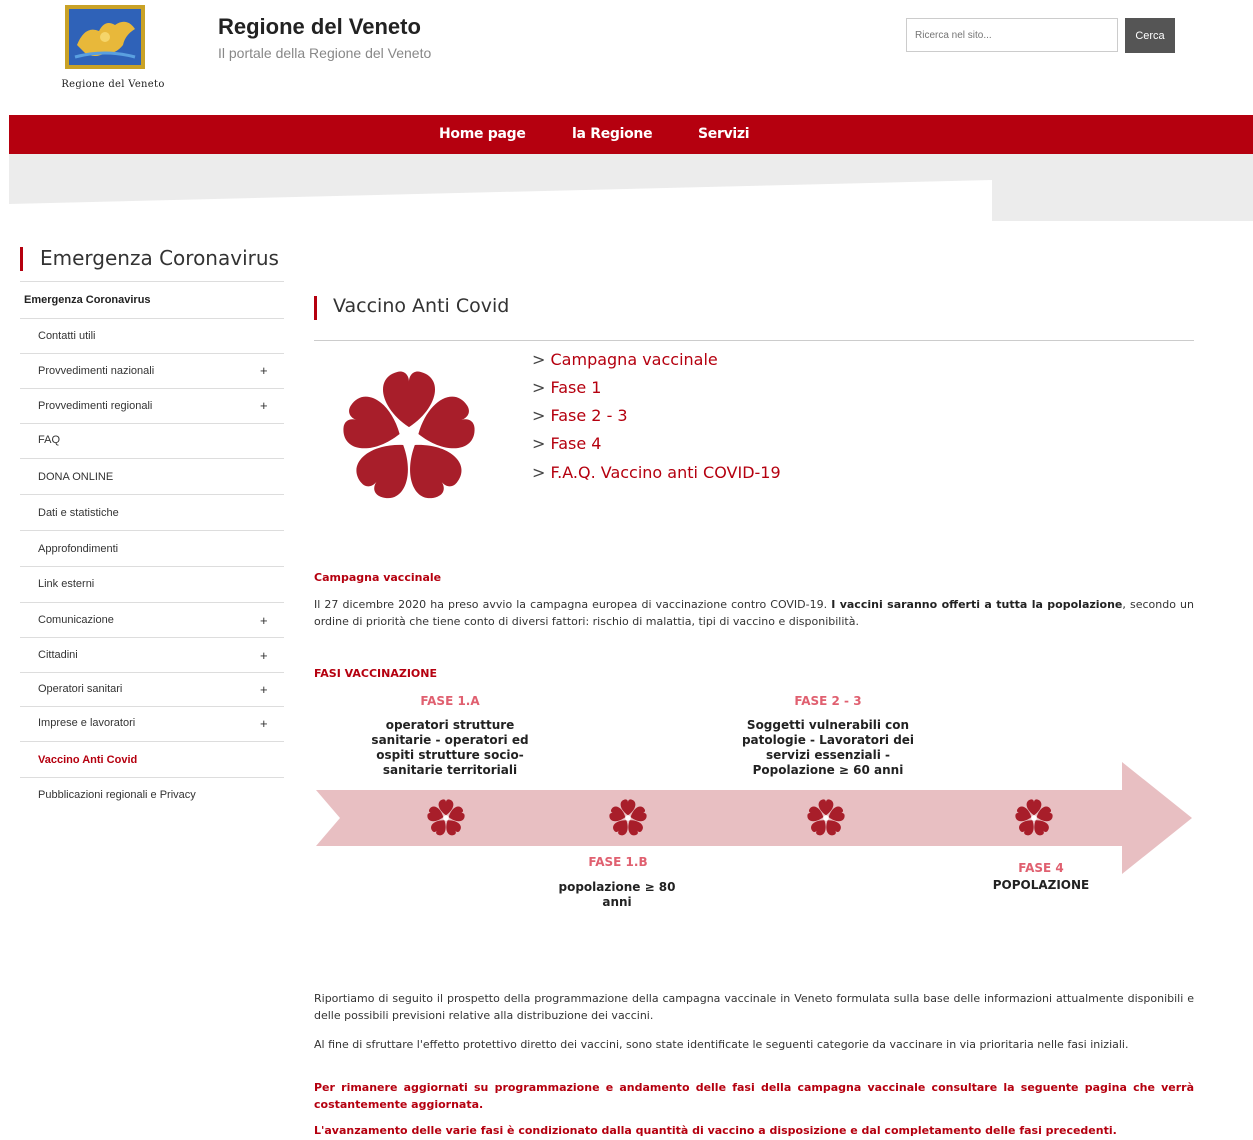  What do you see at coordinates (152, 724) in the screenshot?
I see `sidebar-item-imprese: Imprese e lavoratori +` at bounding box center [152, 724].